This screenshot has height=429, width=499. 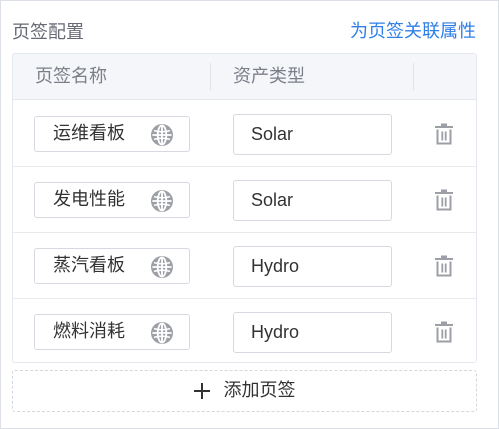 I want to click on tab-name-input: 运维看板, so click(x=112, y=134).